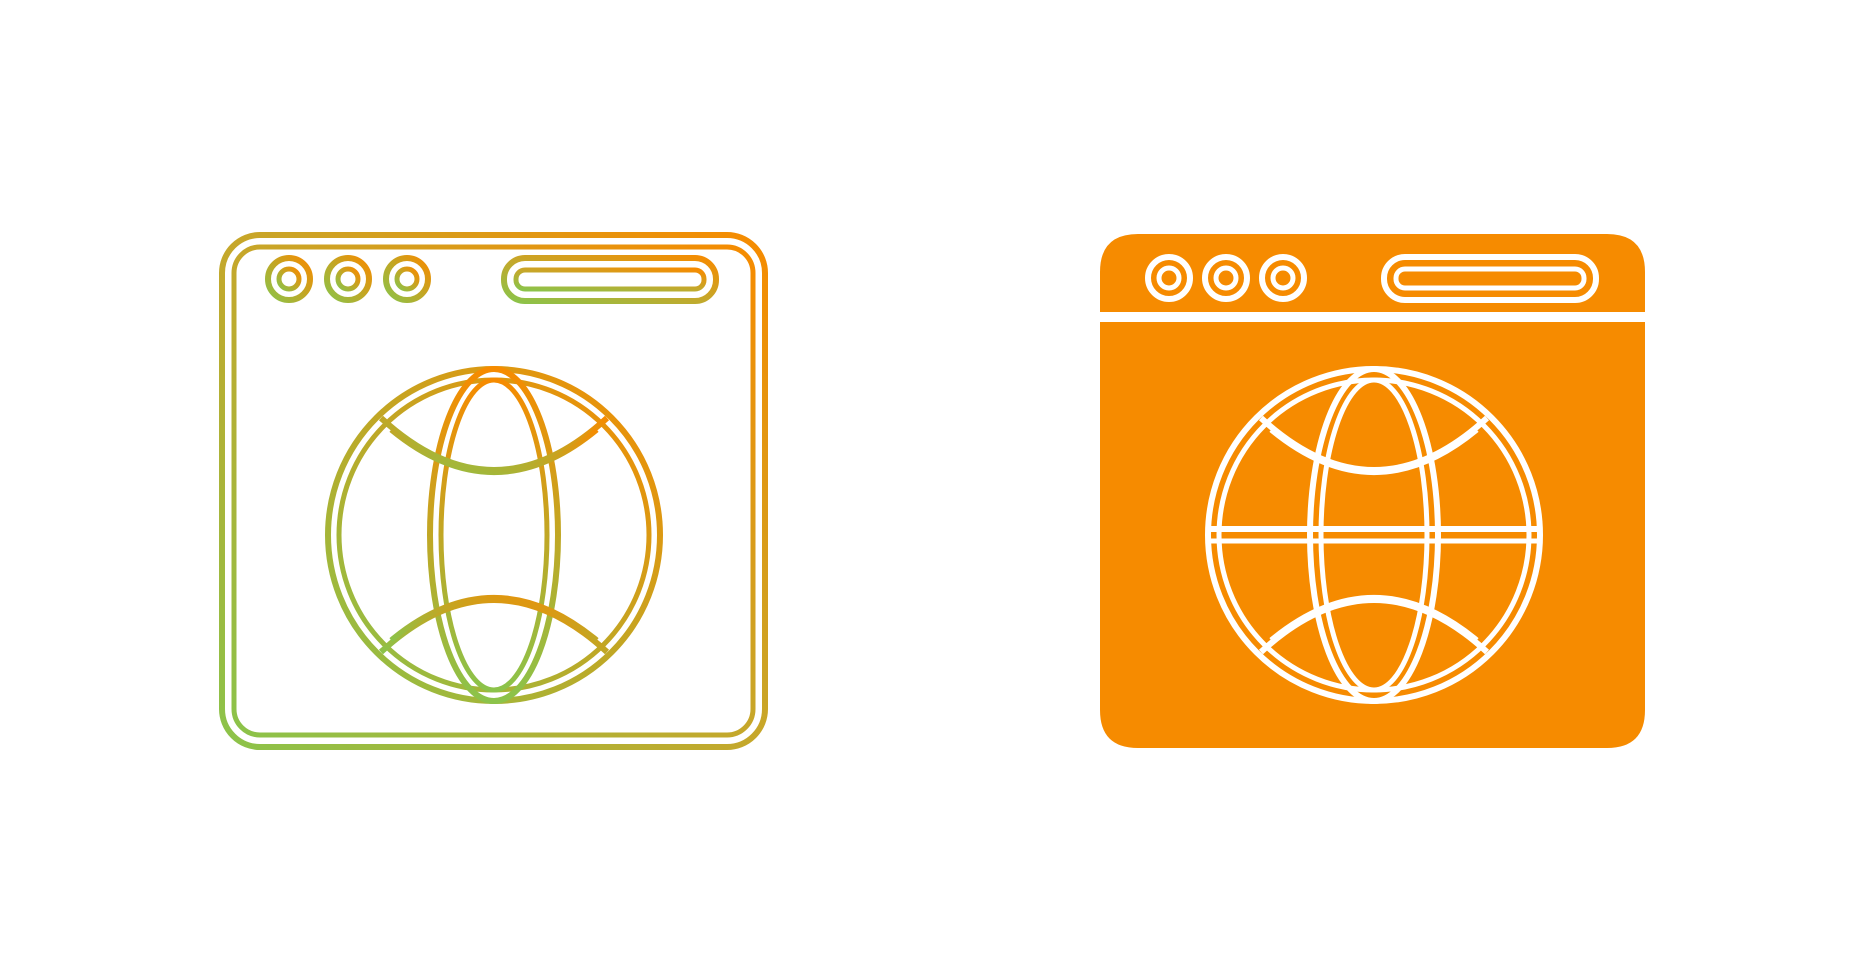  I want to click on globe-meridian-outer, so click(494, 535).